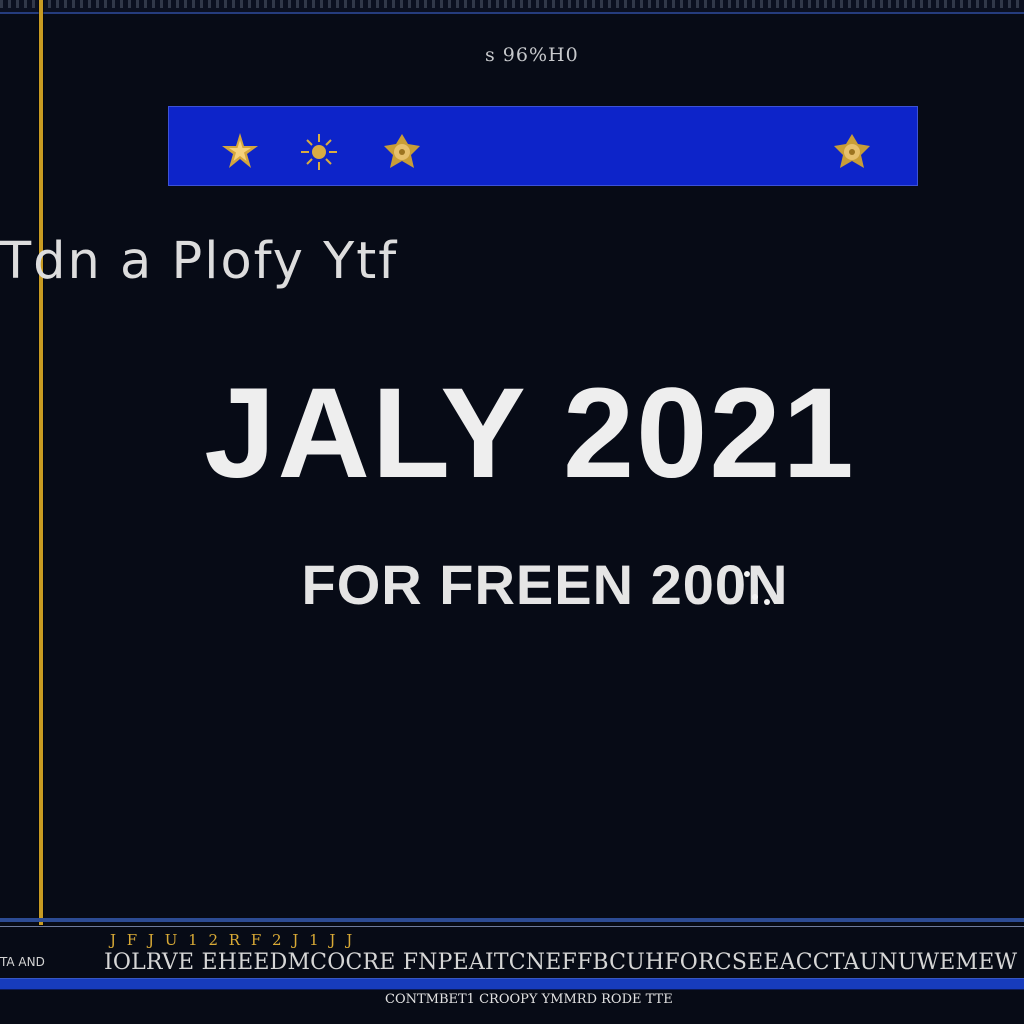  Describe the element at coordinates (233, 940) in the screenshot. I see `footer-gold-text: J F J U 1 2 R F 2 J 1 J J` at that location.